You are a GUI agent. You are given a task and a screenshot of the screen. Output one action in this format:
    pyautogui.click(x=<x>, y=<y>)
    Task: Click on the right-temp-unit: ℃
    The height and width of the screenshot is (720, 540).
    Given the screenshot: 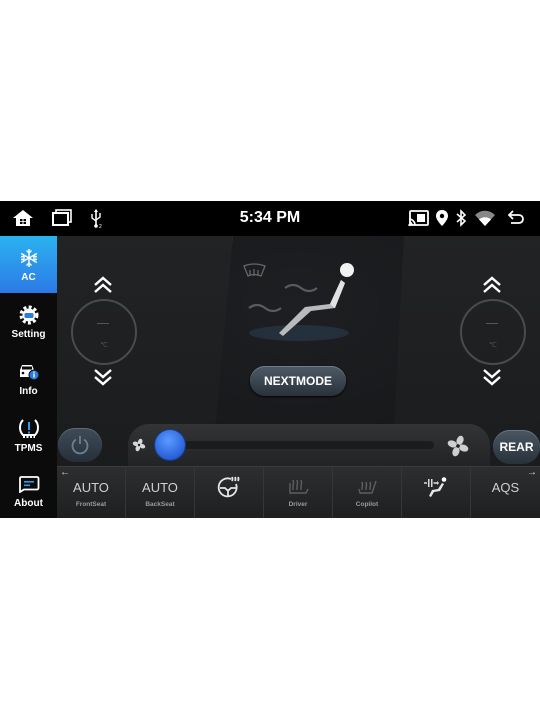 What is the action you would take?
    pyautogui.click(x=493, y=345)
    